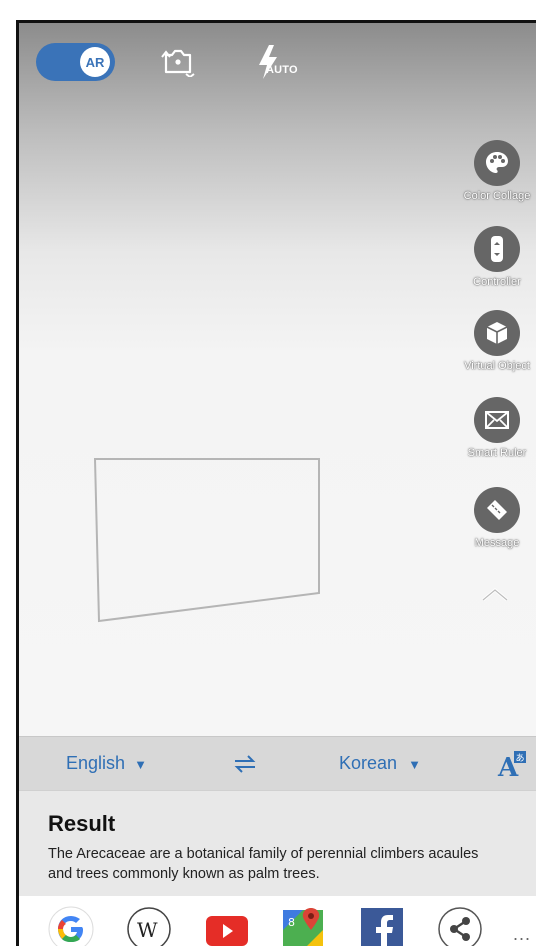  I want to click on frame-left, so click(8, 473).